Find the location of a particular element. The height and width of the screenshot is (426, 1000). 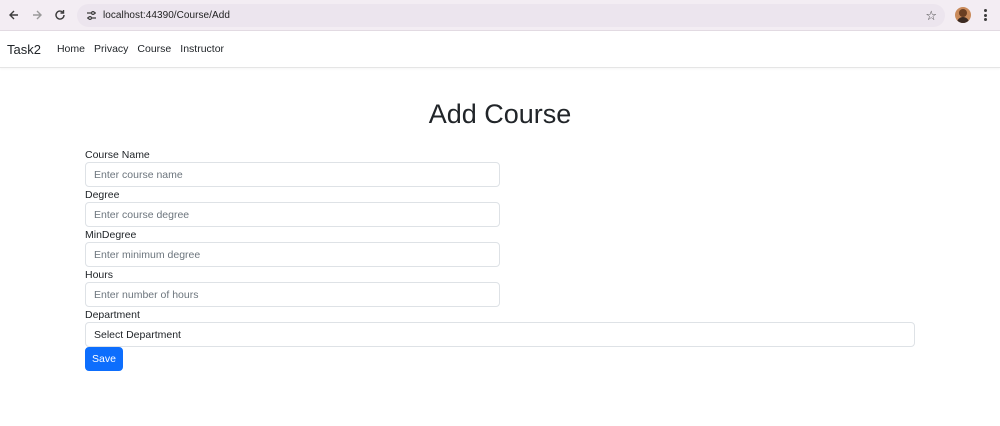

browser-toolbar: localhost:44390/Course/Add ☆ is located at coordinates (500, 15).